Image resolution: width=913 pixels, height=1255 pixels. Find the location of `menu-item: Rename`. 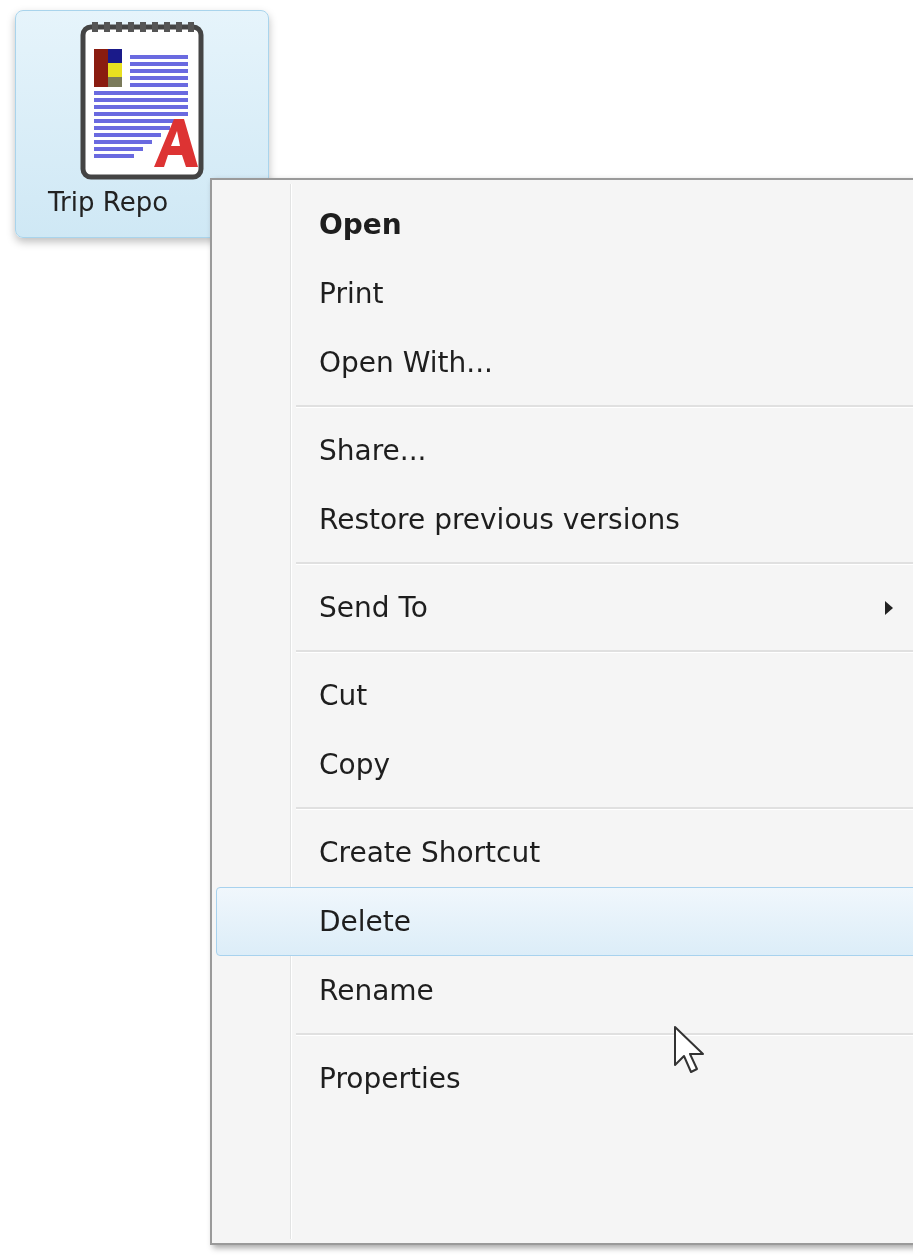

menu-item: Rename is located at coordinates (564, 990).